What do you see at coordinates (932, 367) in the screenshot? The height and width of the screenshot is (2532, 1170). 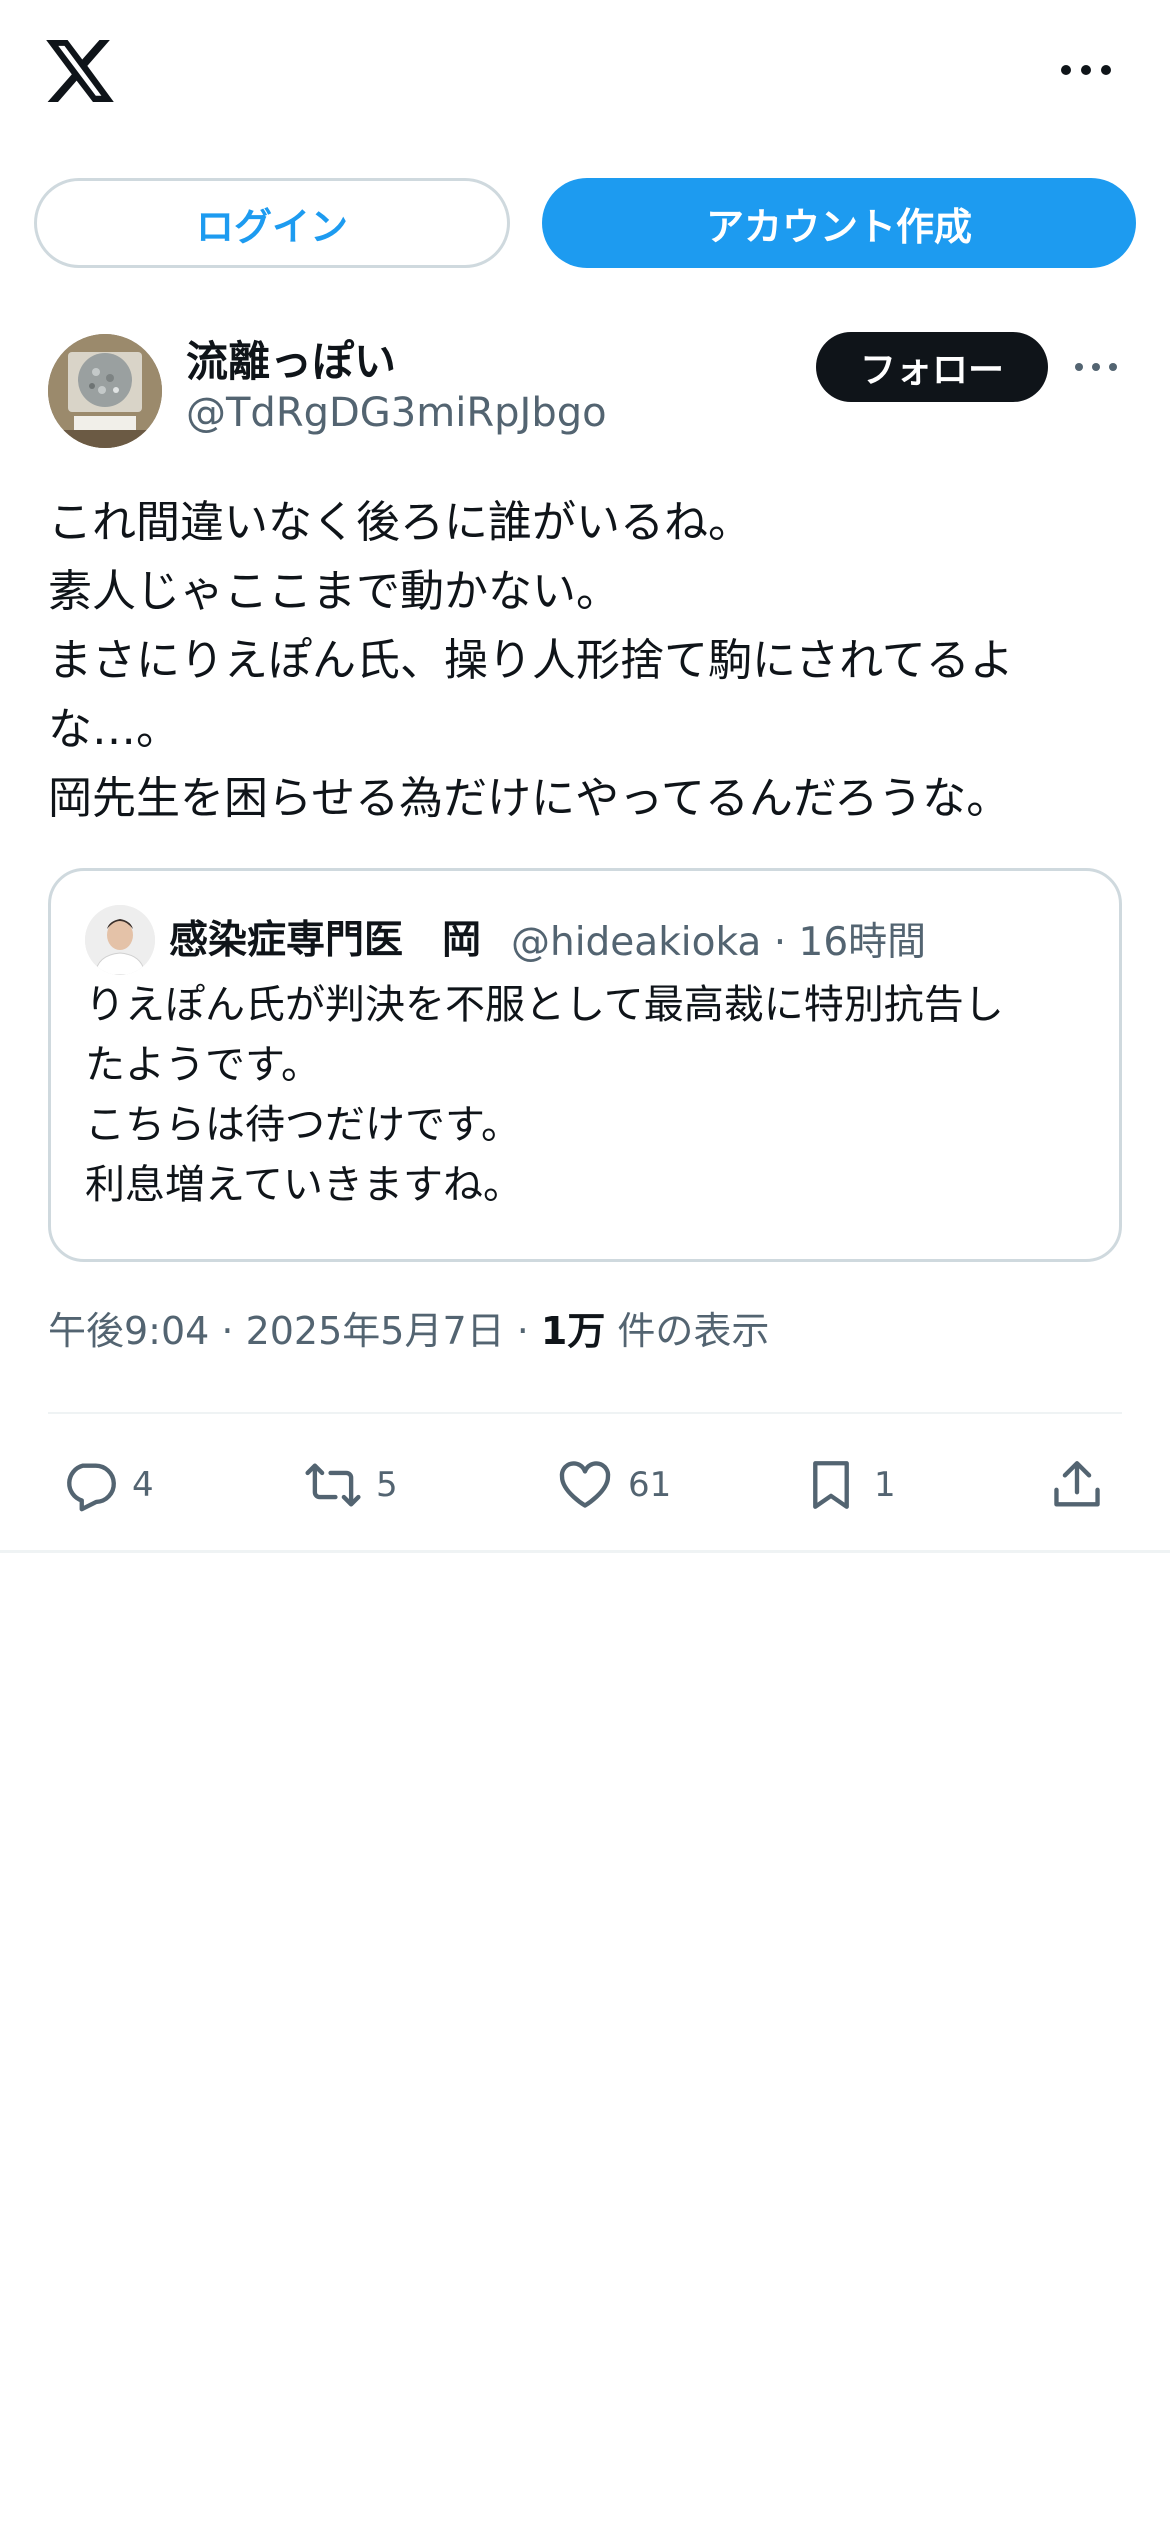 I see `follow-button: フォロー` at bounding box center [932, 367].